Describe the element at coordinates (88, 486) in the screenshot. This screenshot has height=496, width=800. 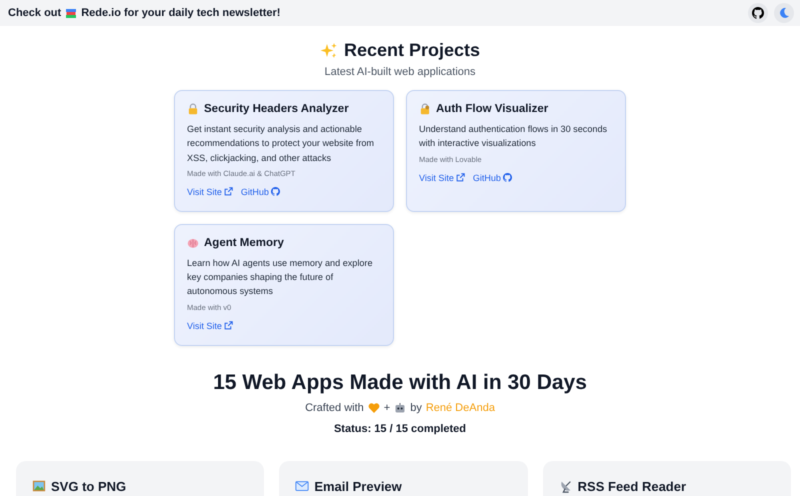
I see `app-title: SVG to PNG` at that location.